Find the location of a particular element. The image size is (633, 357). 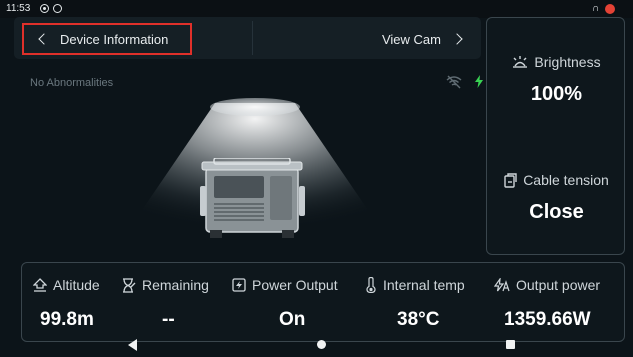

cable-tension-header: Cable tension is located at coordinates (556, 180).